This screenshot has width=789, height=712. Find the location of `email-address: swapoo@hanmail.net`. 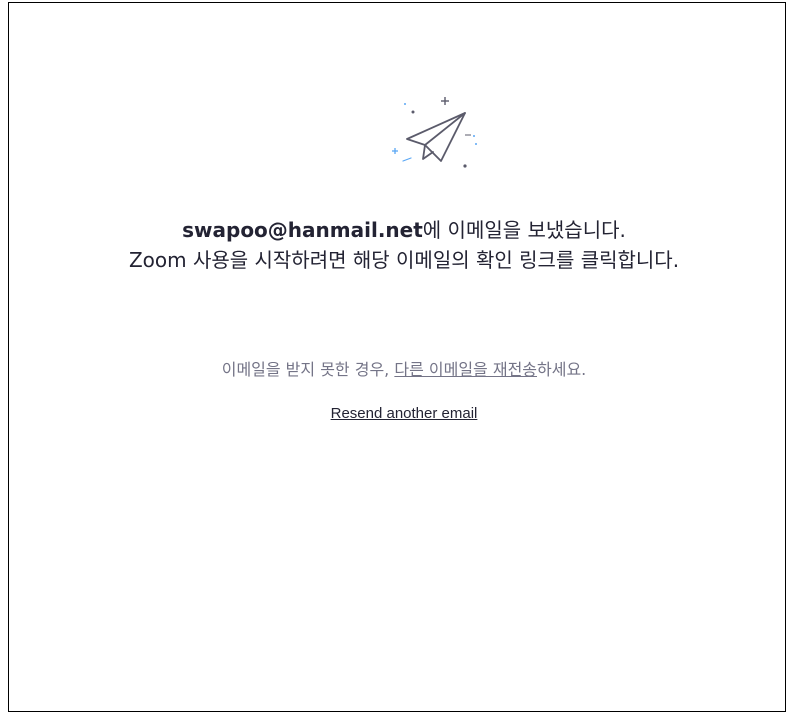

email-address: swapoo@hanmail.net is located at coordinates (302, 230).